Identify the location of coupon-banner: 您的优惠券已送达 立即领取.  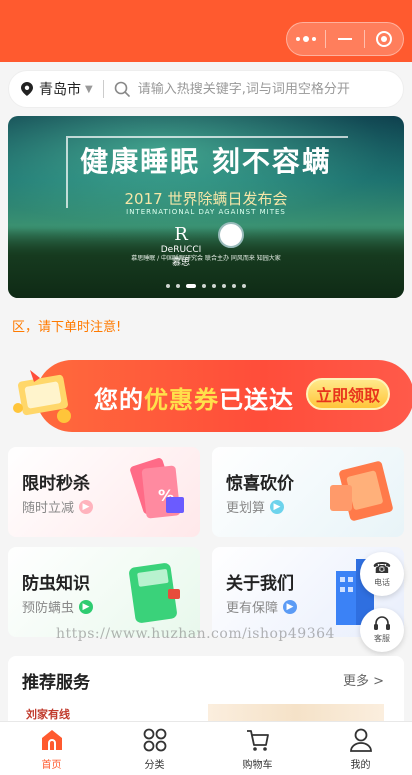
(210, 396).